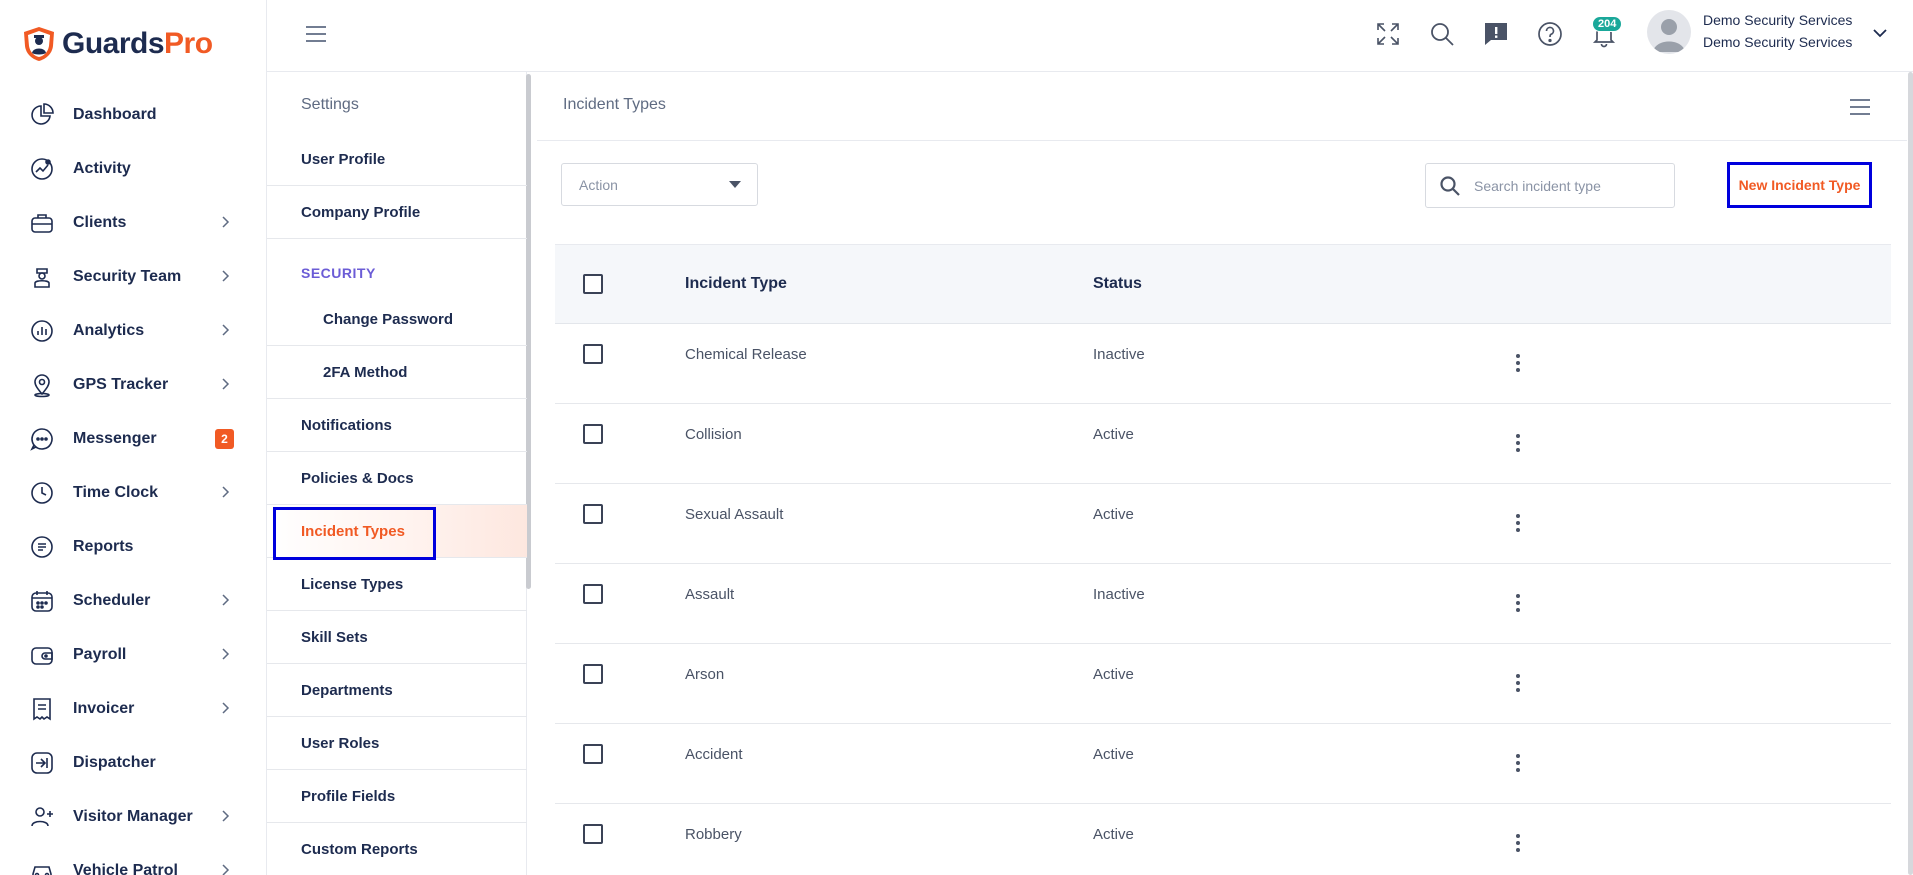 This screenshot has width=1913, height=875. What do you see at coordinates (1442, 34) in the screenshot?
I see `search-icon` at bounding box center [1442, 34].